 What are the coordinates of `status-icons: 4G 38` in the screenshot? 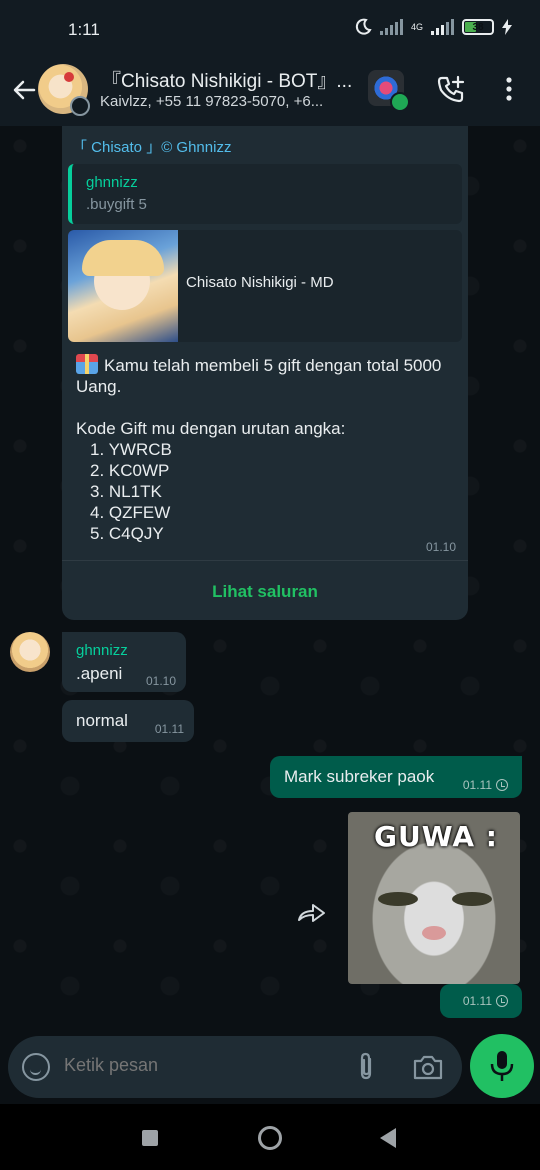 It's located at (433, 27).